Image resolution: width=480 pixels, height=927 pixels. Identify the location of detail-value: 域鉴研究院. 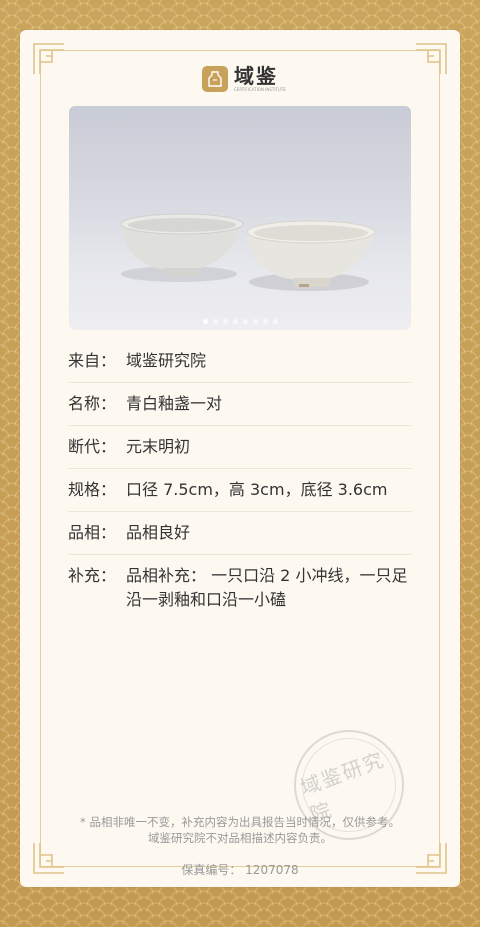
(166, 360).